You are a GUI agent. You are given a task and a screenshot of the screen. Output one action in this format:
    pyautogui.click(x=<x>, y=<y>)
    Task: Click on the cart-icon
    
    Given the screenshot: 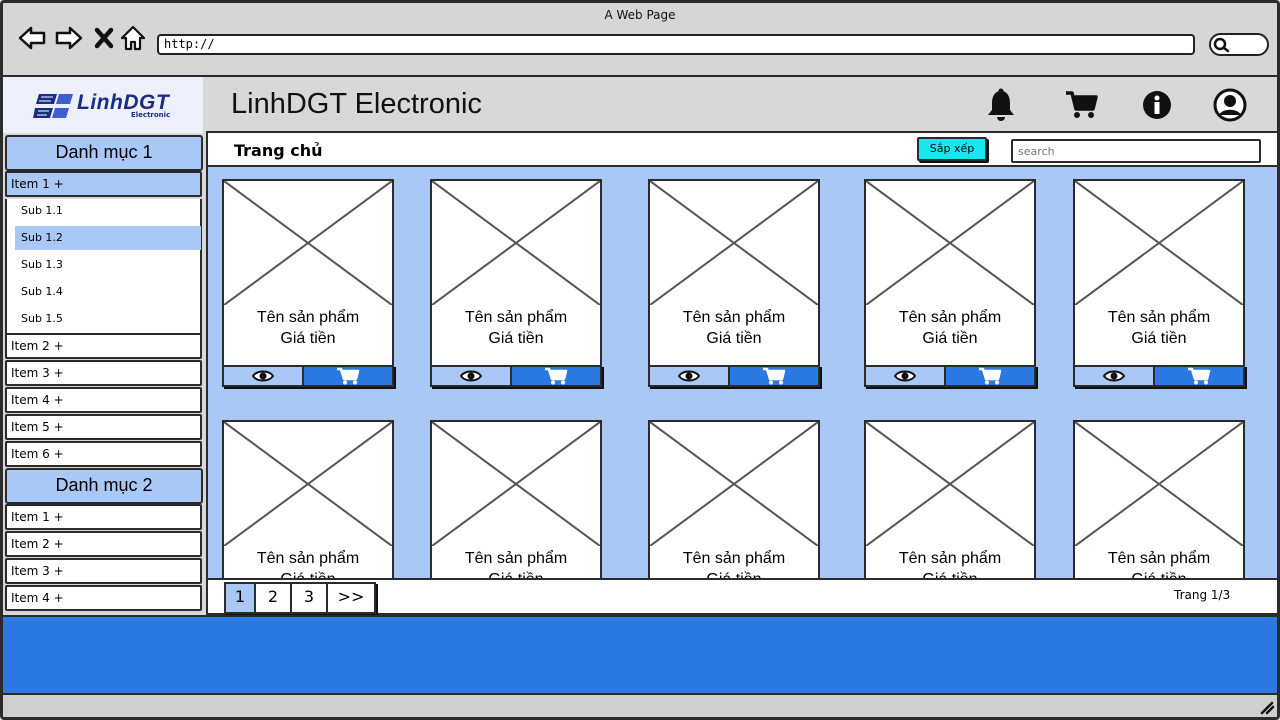 What is the action you would take?
    pyautogui.click(x=1081, y=105)
    